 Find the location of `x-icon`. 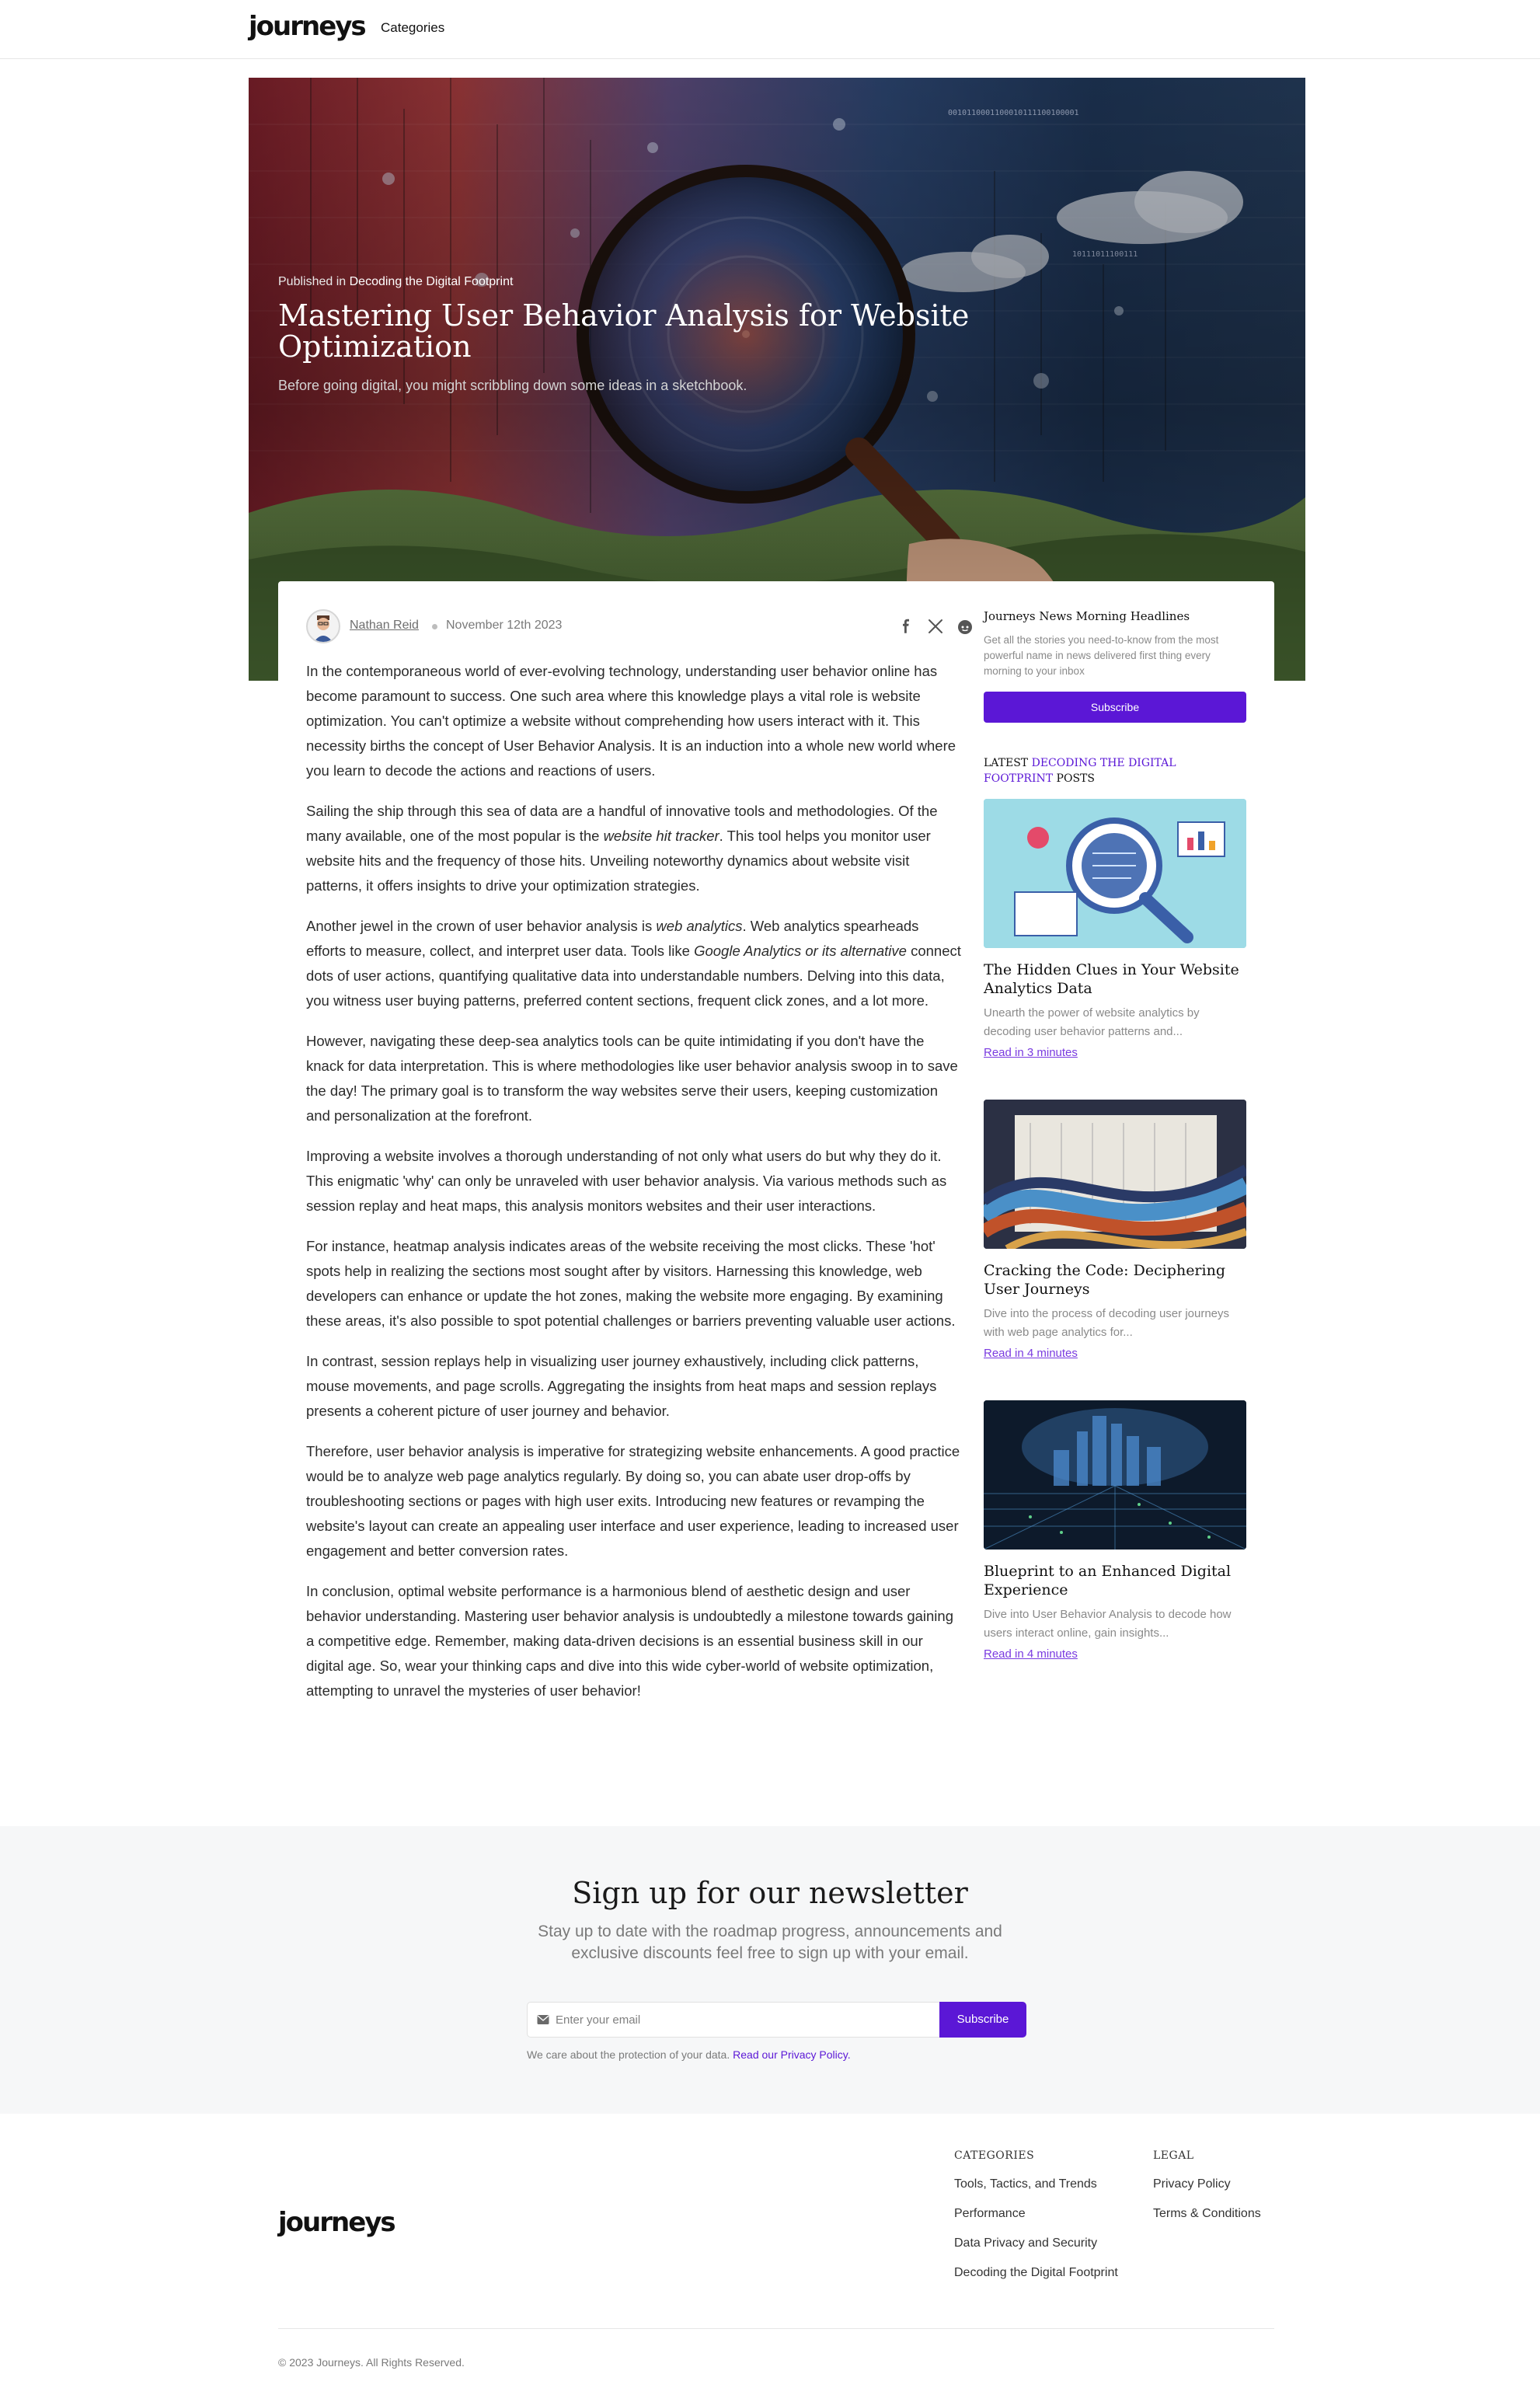

x-icon is located at coordinates (935, 626).